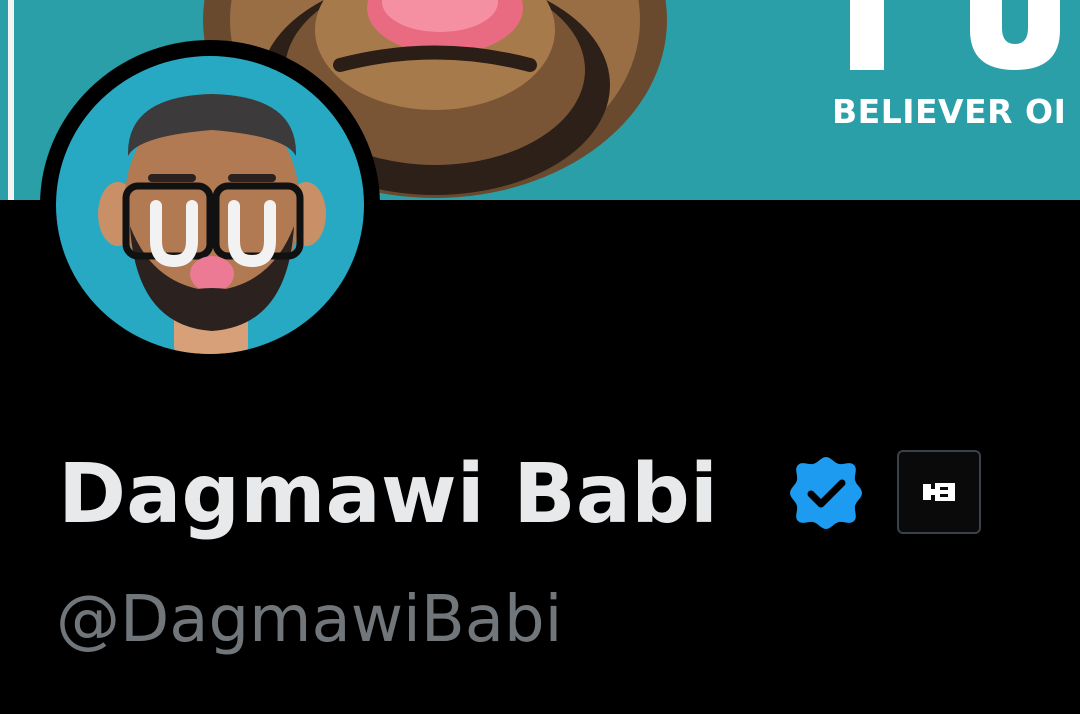 Image resolution: width=1080 pixels, height=714 pixels. I want to click on banner-tagline: BELIEVER OI, so click(949, 111).